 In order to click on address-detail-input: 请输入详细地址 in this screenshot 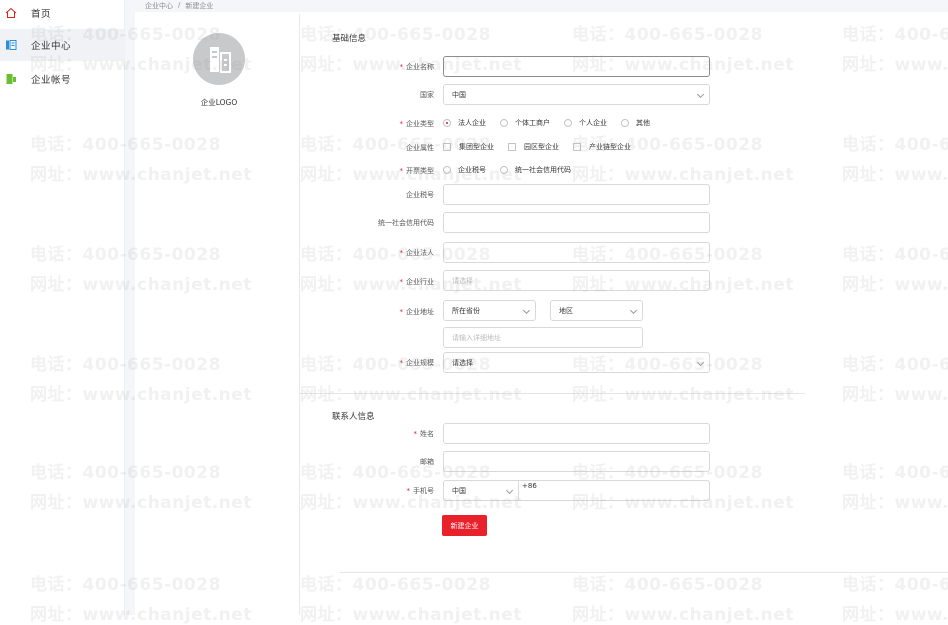, I will do `click(543, 337)`.